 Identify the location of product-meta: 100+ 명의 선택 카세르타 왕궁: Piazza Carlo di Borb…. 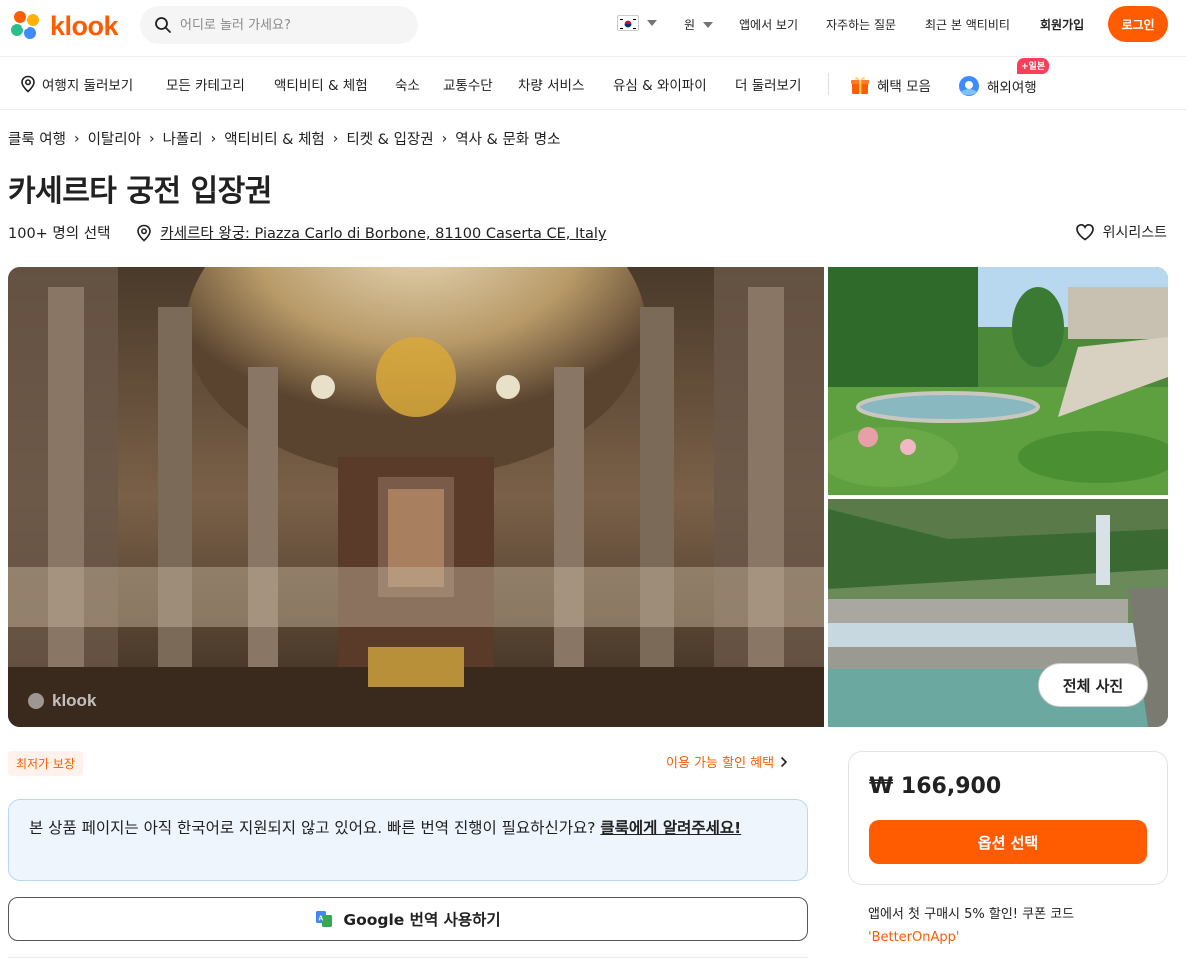
(307, 232).